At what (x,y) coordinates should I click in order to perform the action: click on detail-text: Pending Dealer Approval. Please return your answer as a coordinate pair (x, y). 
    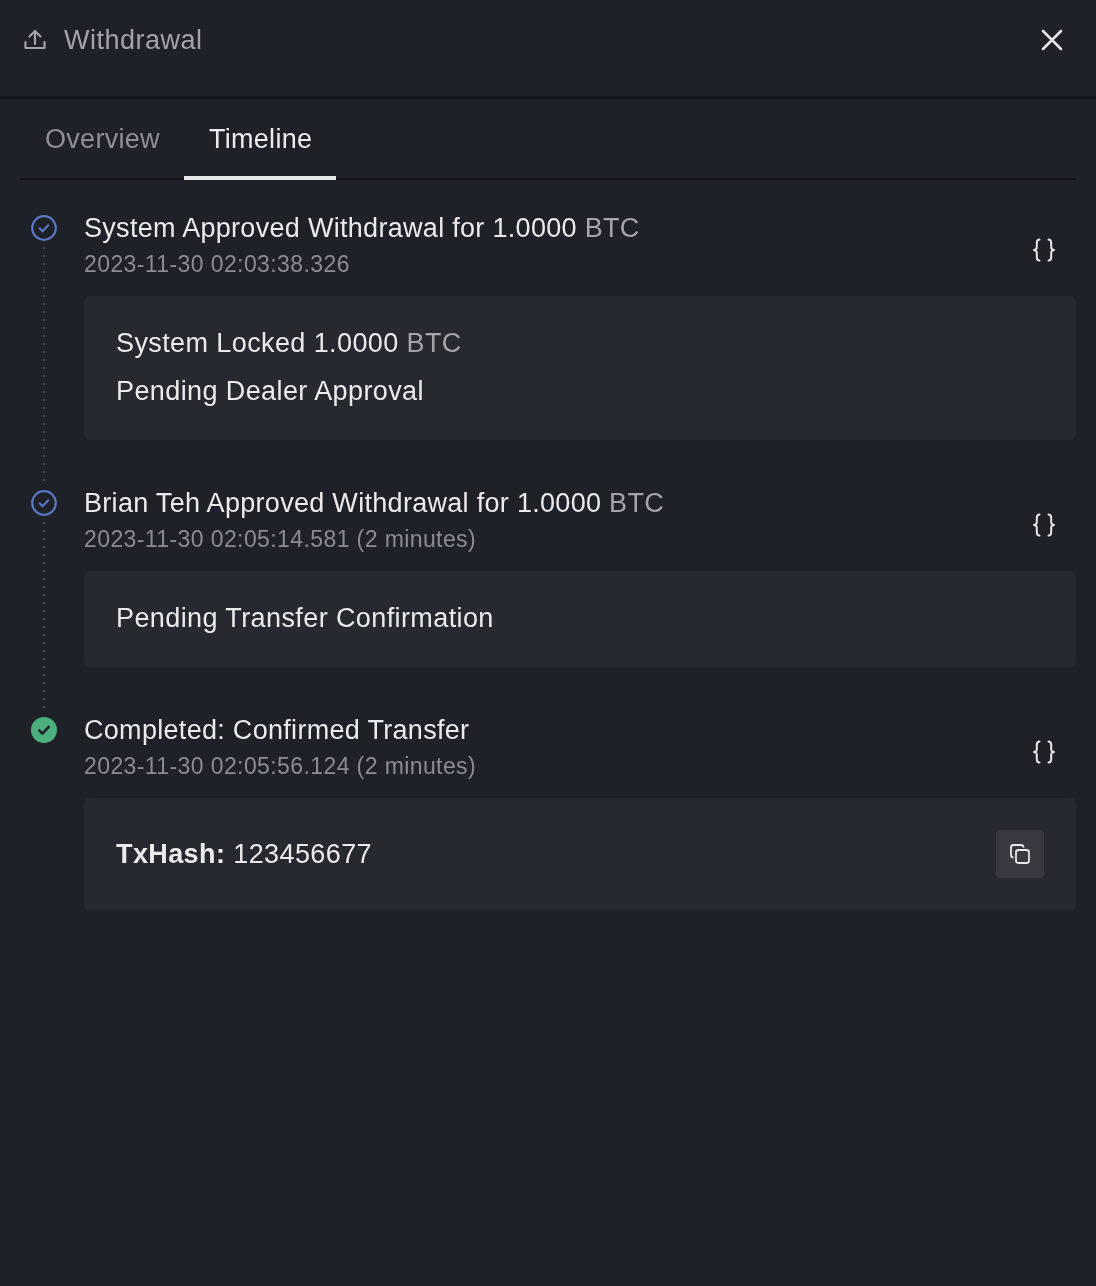
    Looking at the image, I should click on (270, 391).